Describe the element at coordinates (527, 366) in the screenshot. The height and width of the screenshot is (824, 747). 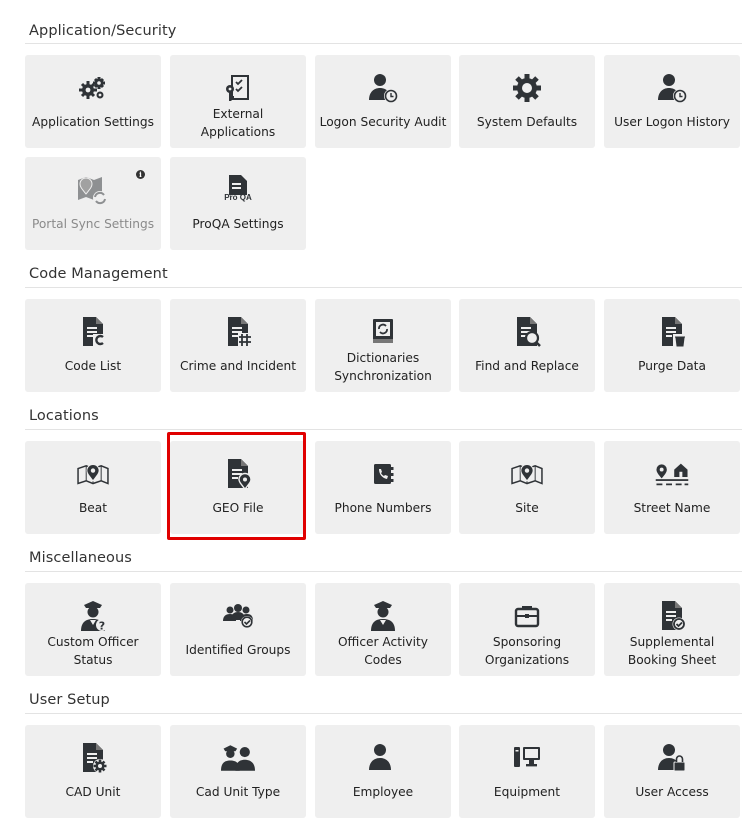
I see `tile-label: Find and Replace` at that location.